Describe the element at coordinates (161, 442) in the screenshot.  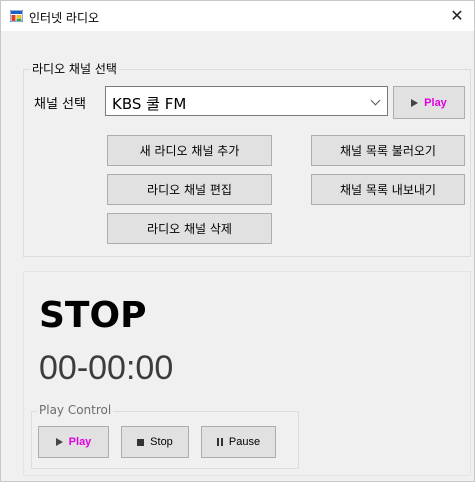
I see `stop-button-label: Stop` at that location.